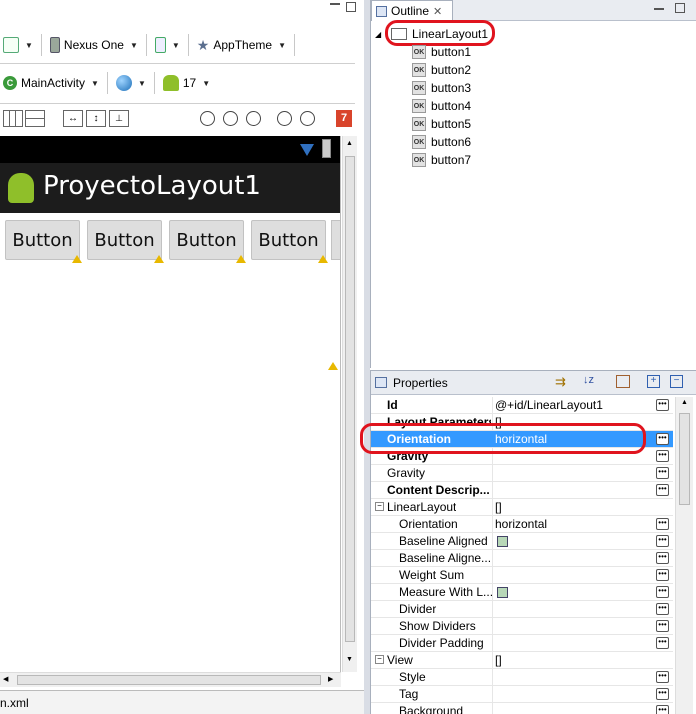 This screenshot has height=714, width=696. I want to click on property-row-orientation: Orientation horizontal •••, so click(522, 524).